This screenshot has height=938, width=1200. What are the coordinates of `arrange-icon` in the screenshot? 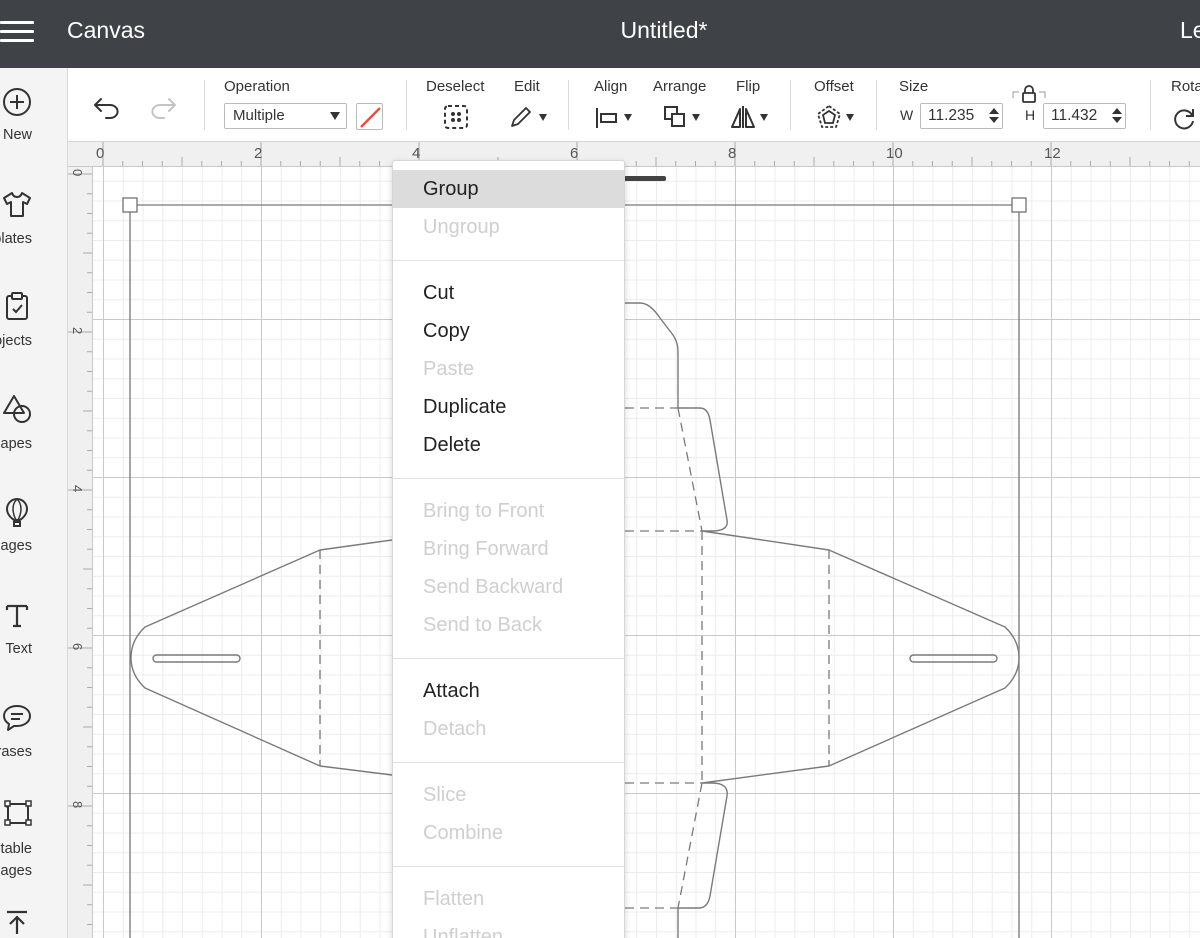 It's located at (674, 116).